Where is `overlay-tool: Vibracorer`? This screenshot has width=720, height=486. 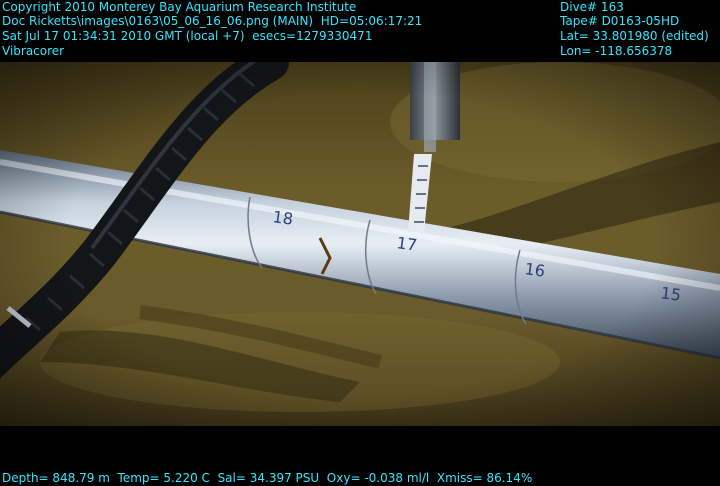
overlay-tool: Vibracorer is located at coordinates (33, 51).